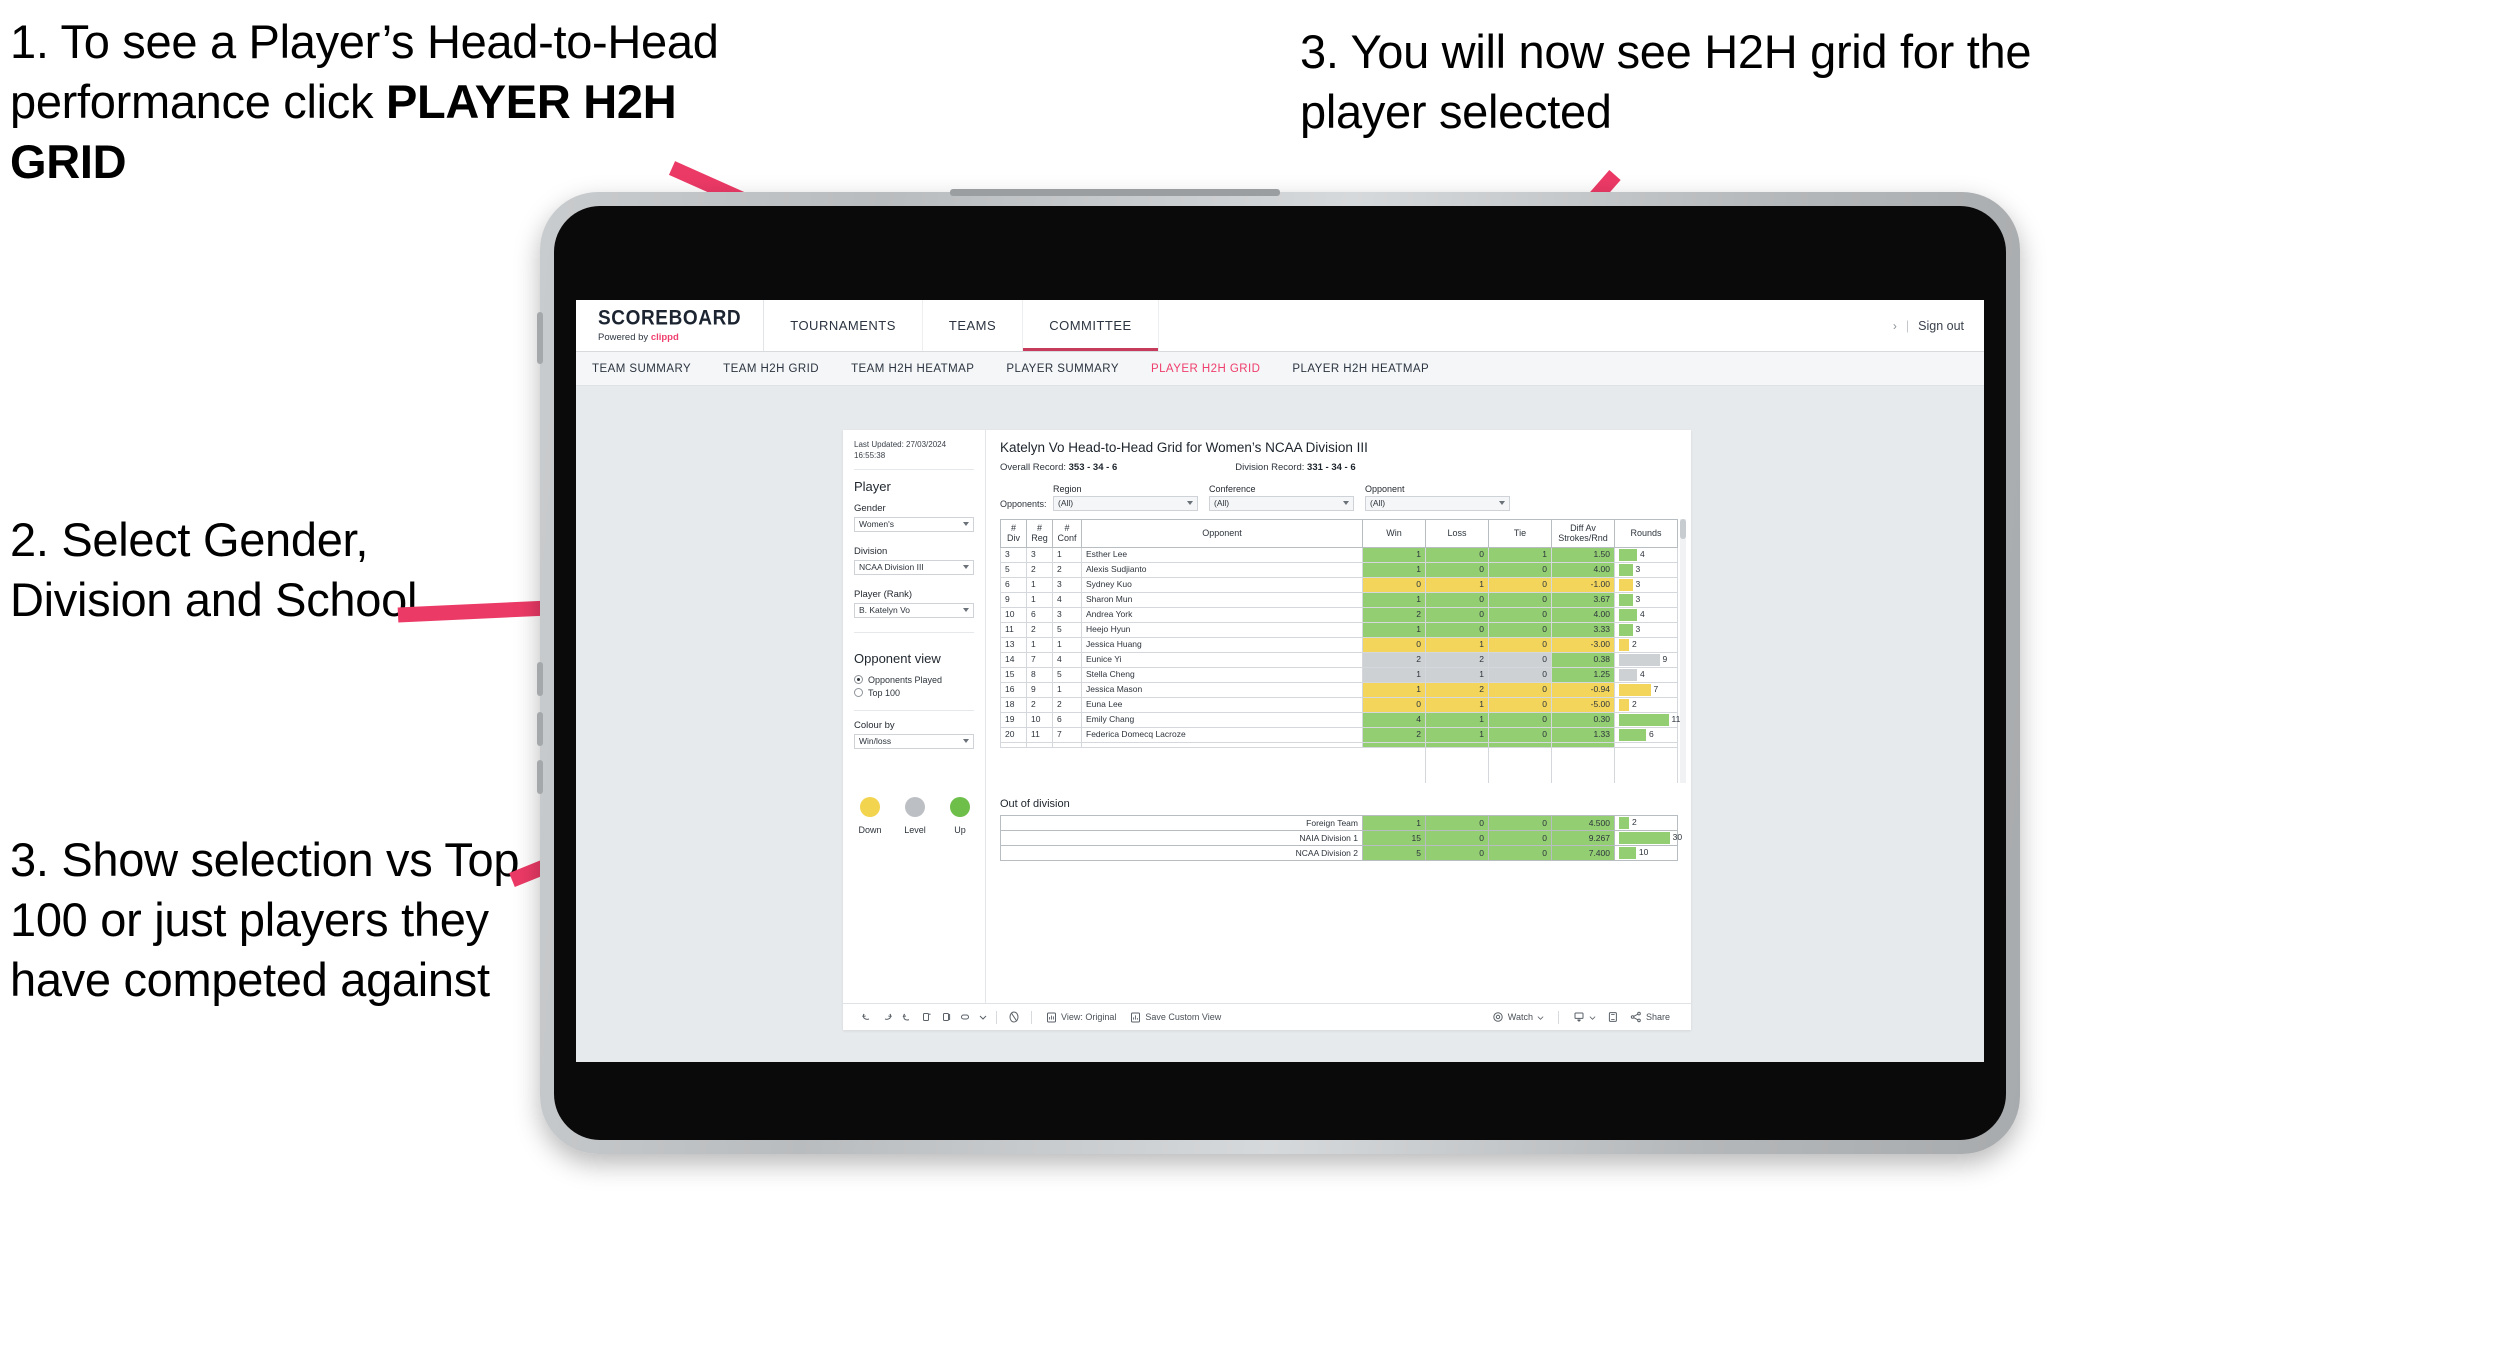 This screenshot has width=2512, height=1352. What do you see at coordinates (1646, 629) in the screenshot?
I see `cell-rounds: 3` at bounding box center [1646, 629].